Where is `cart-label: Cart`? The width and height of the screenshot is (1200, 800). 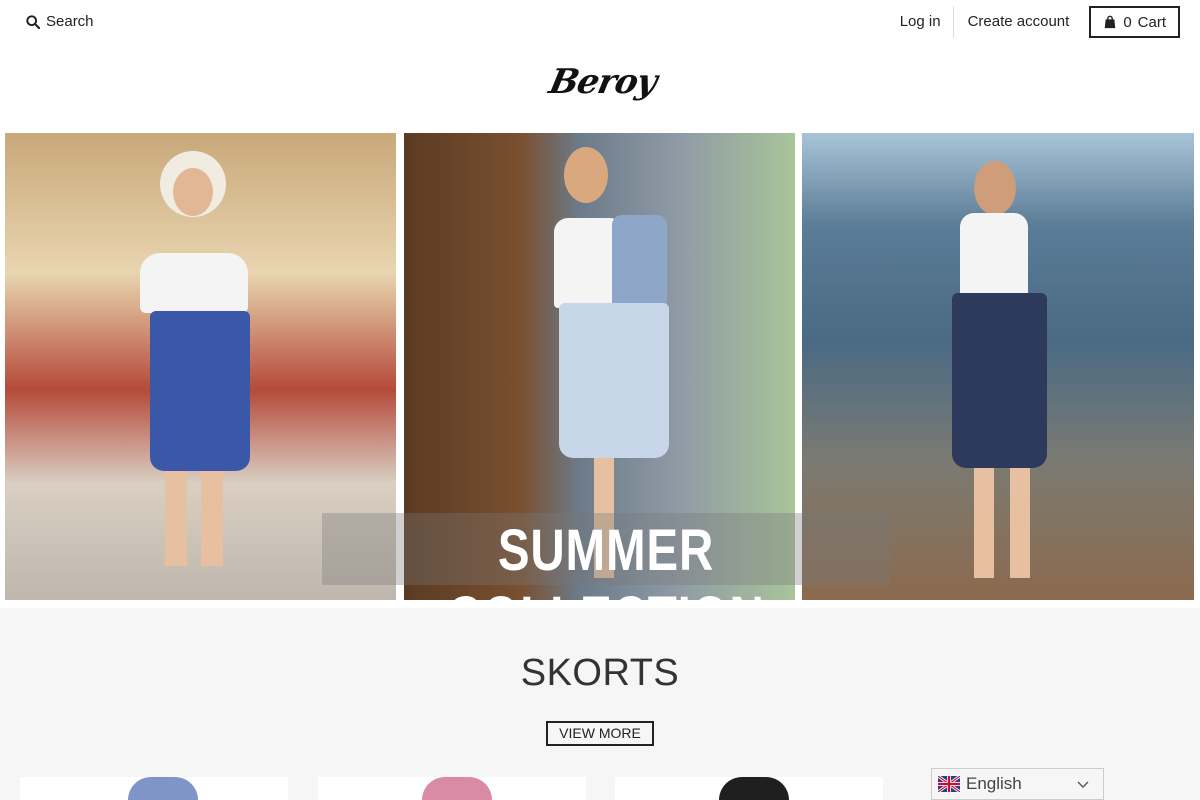 cart-label: Cart is located at coordinates (1151, 22).